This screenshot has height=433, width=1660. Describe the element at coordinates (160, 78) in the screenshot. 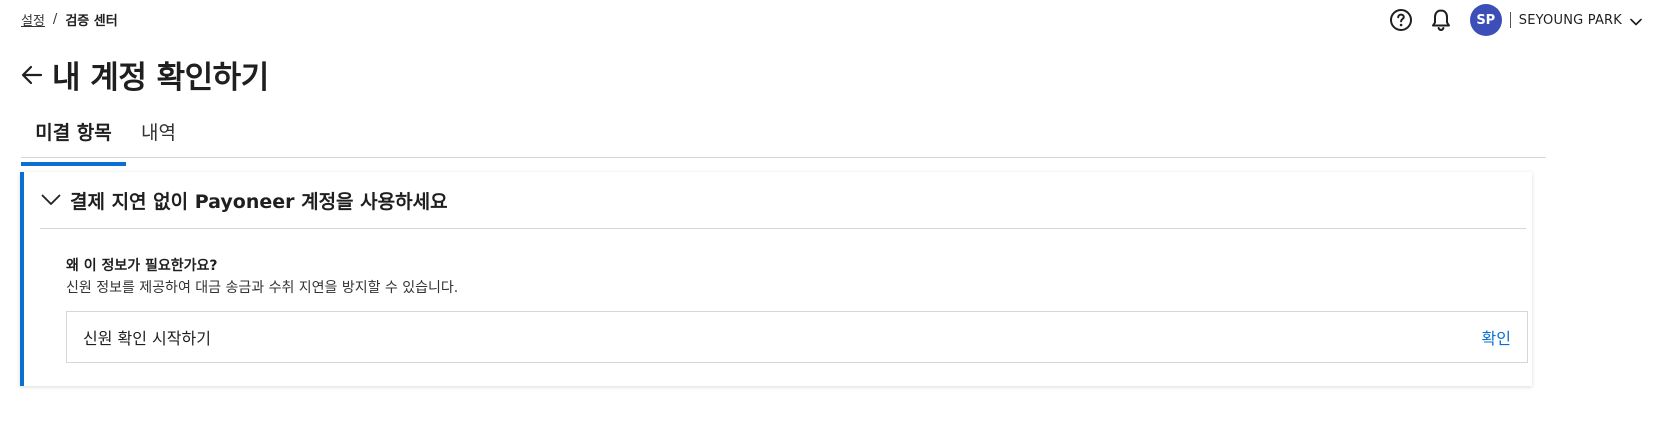

I see `page-title: 내 계정 확인하기` at that location.